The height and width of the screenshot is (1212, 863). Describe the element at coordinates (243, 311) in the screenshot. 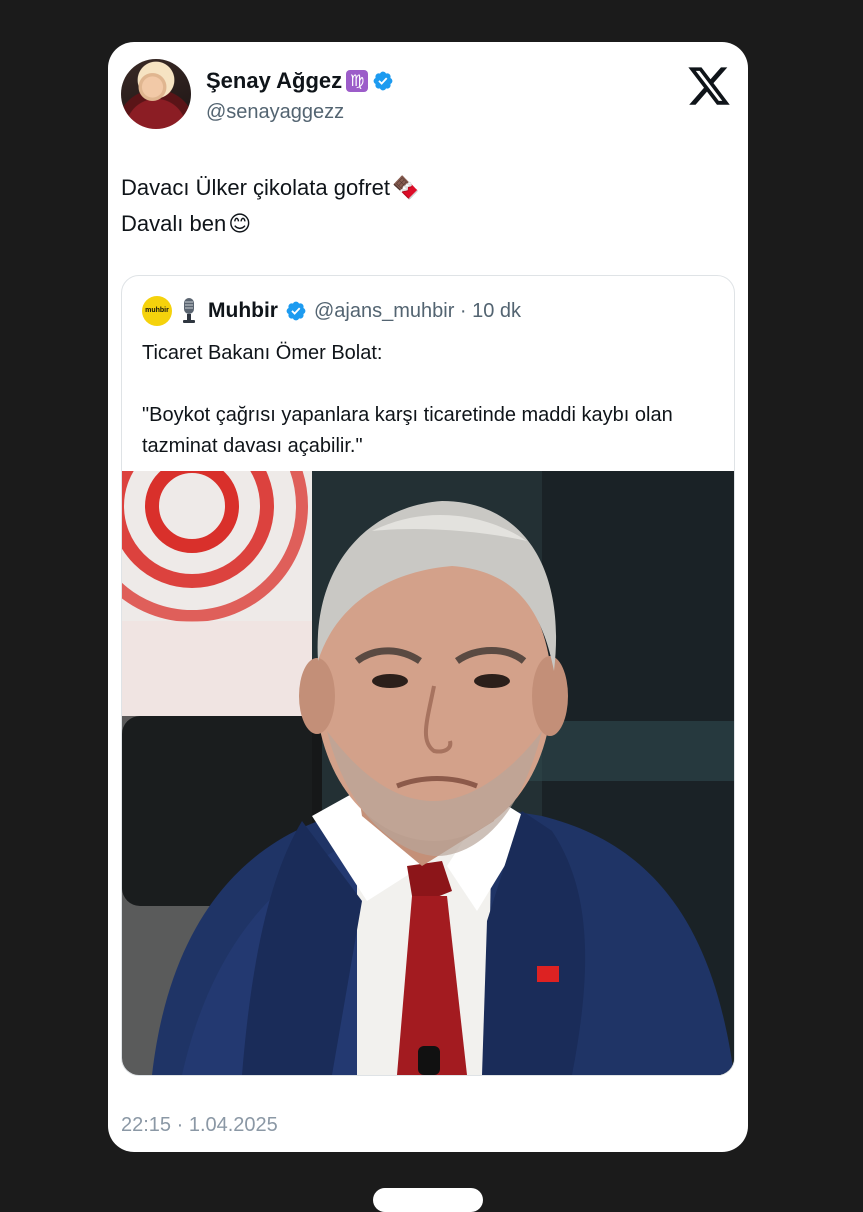

I see `quoted-display-name: Muhbir` at that location.